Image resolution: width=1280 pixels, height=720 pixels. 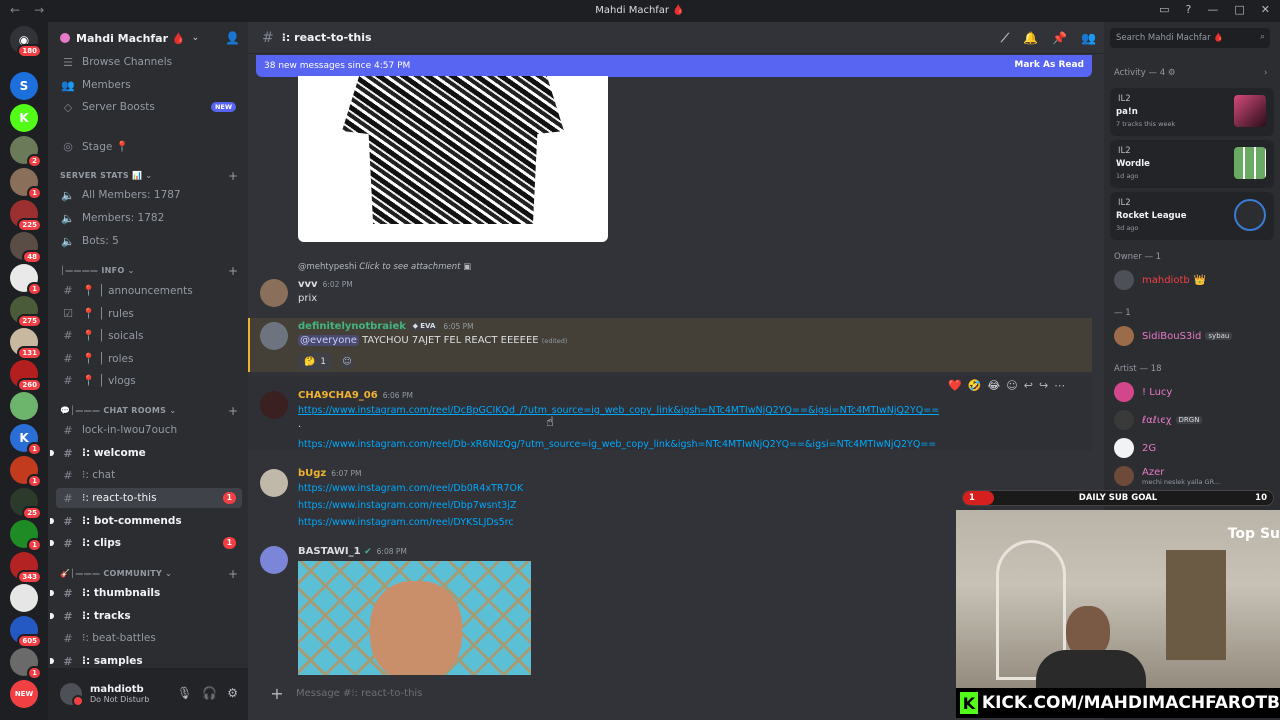 I want to click on message-author: bUgz 6:07 PM, so click(x=330, y=473).